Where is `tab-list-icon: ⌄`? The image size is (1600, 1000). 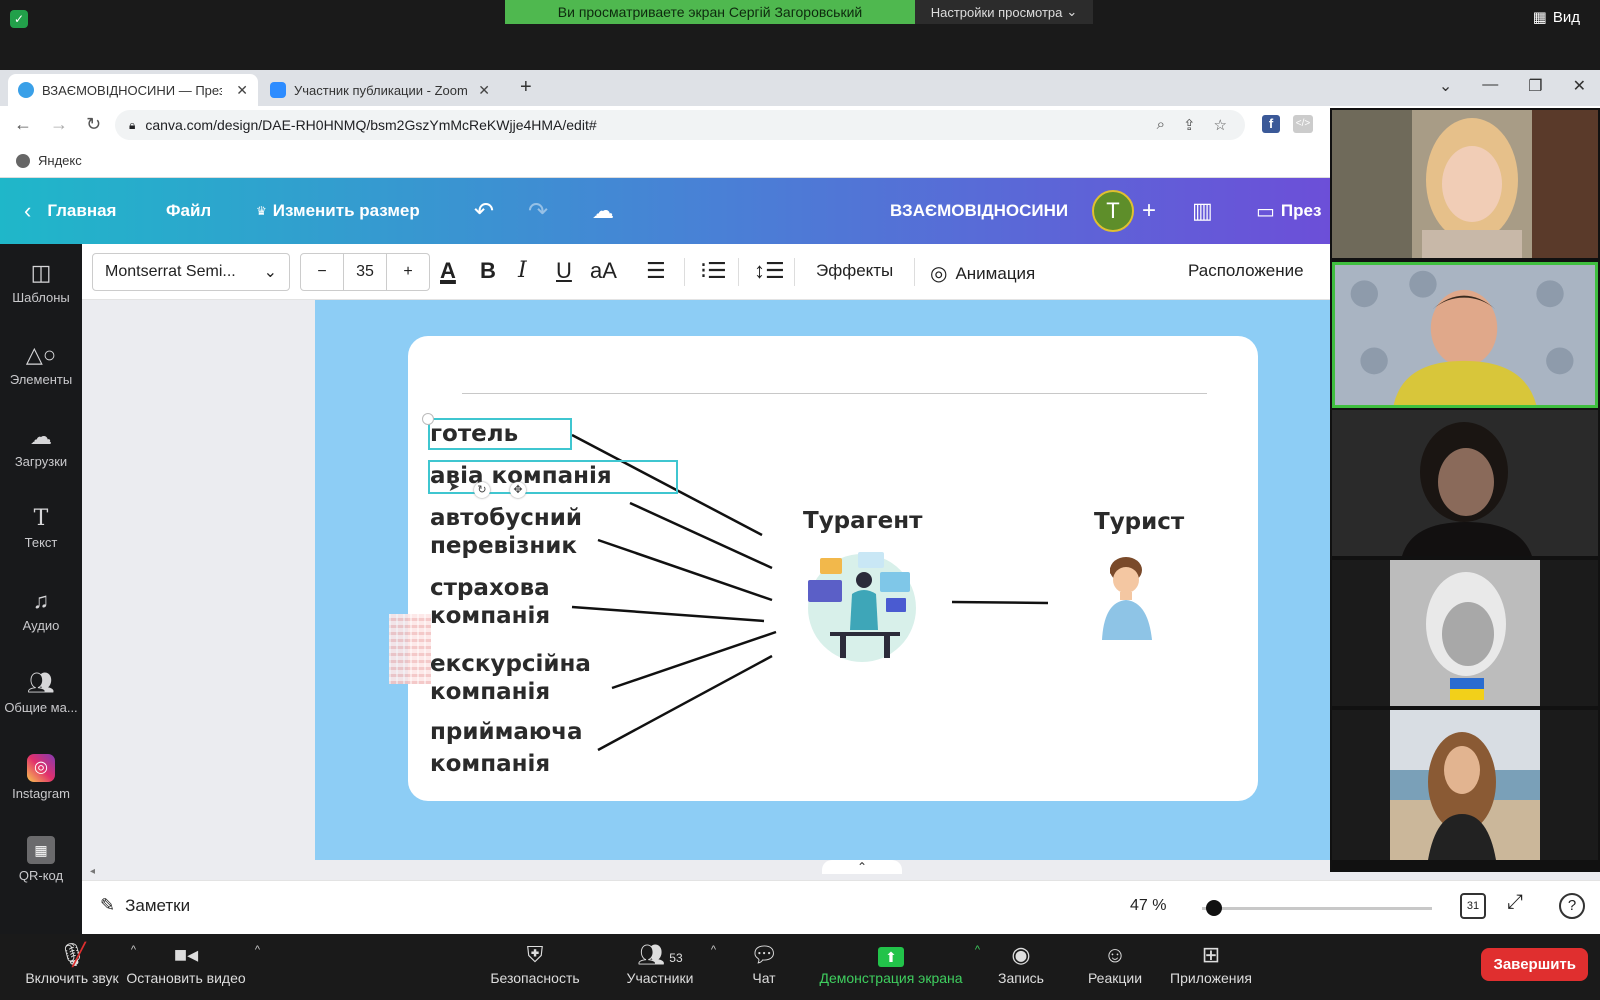
tab-list-icon: ⌄ is located at coordinates (1445, 86).